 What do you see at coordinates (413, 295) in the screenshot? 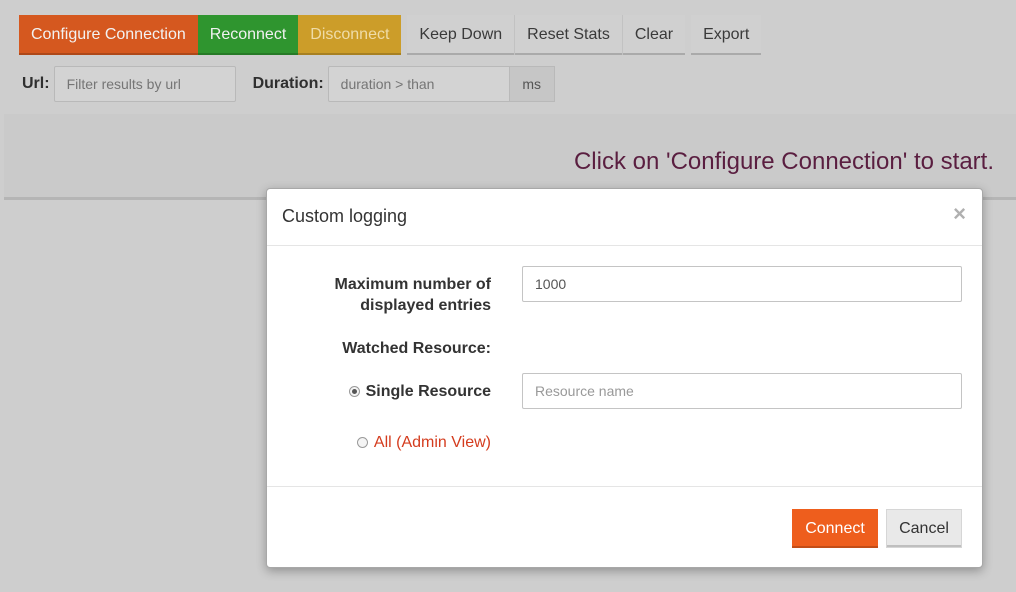
I see `max-entries-label: Maximum number of displayed entries` at bounding box center [413, 295].